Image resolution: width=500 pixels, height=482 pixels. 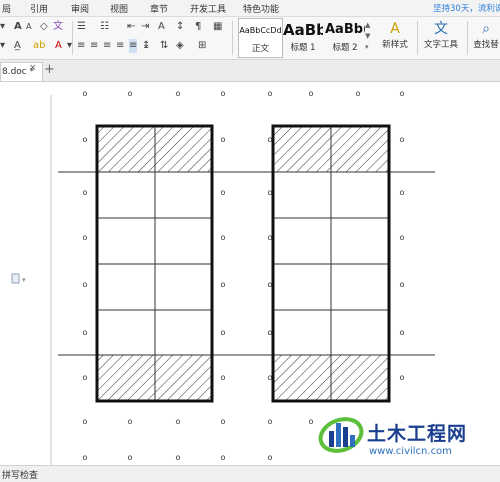 I want to click on font-color-icon: A, so click(x=58, y=46).